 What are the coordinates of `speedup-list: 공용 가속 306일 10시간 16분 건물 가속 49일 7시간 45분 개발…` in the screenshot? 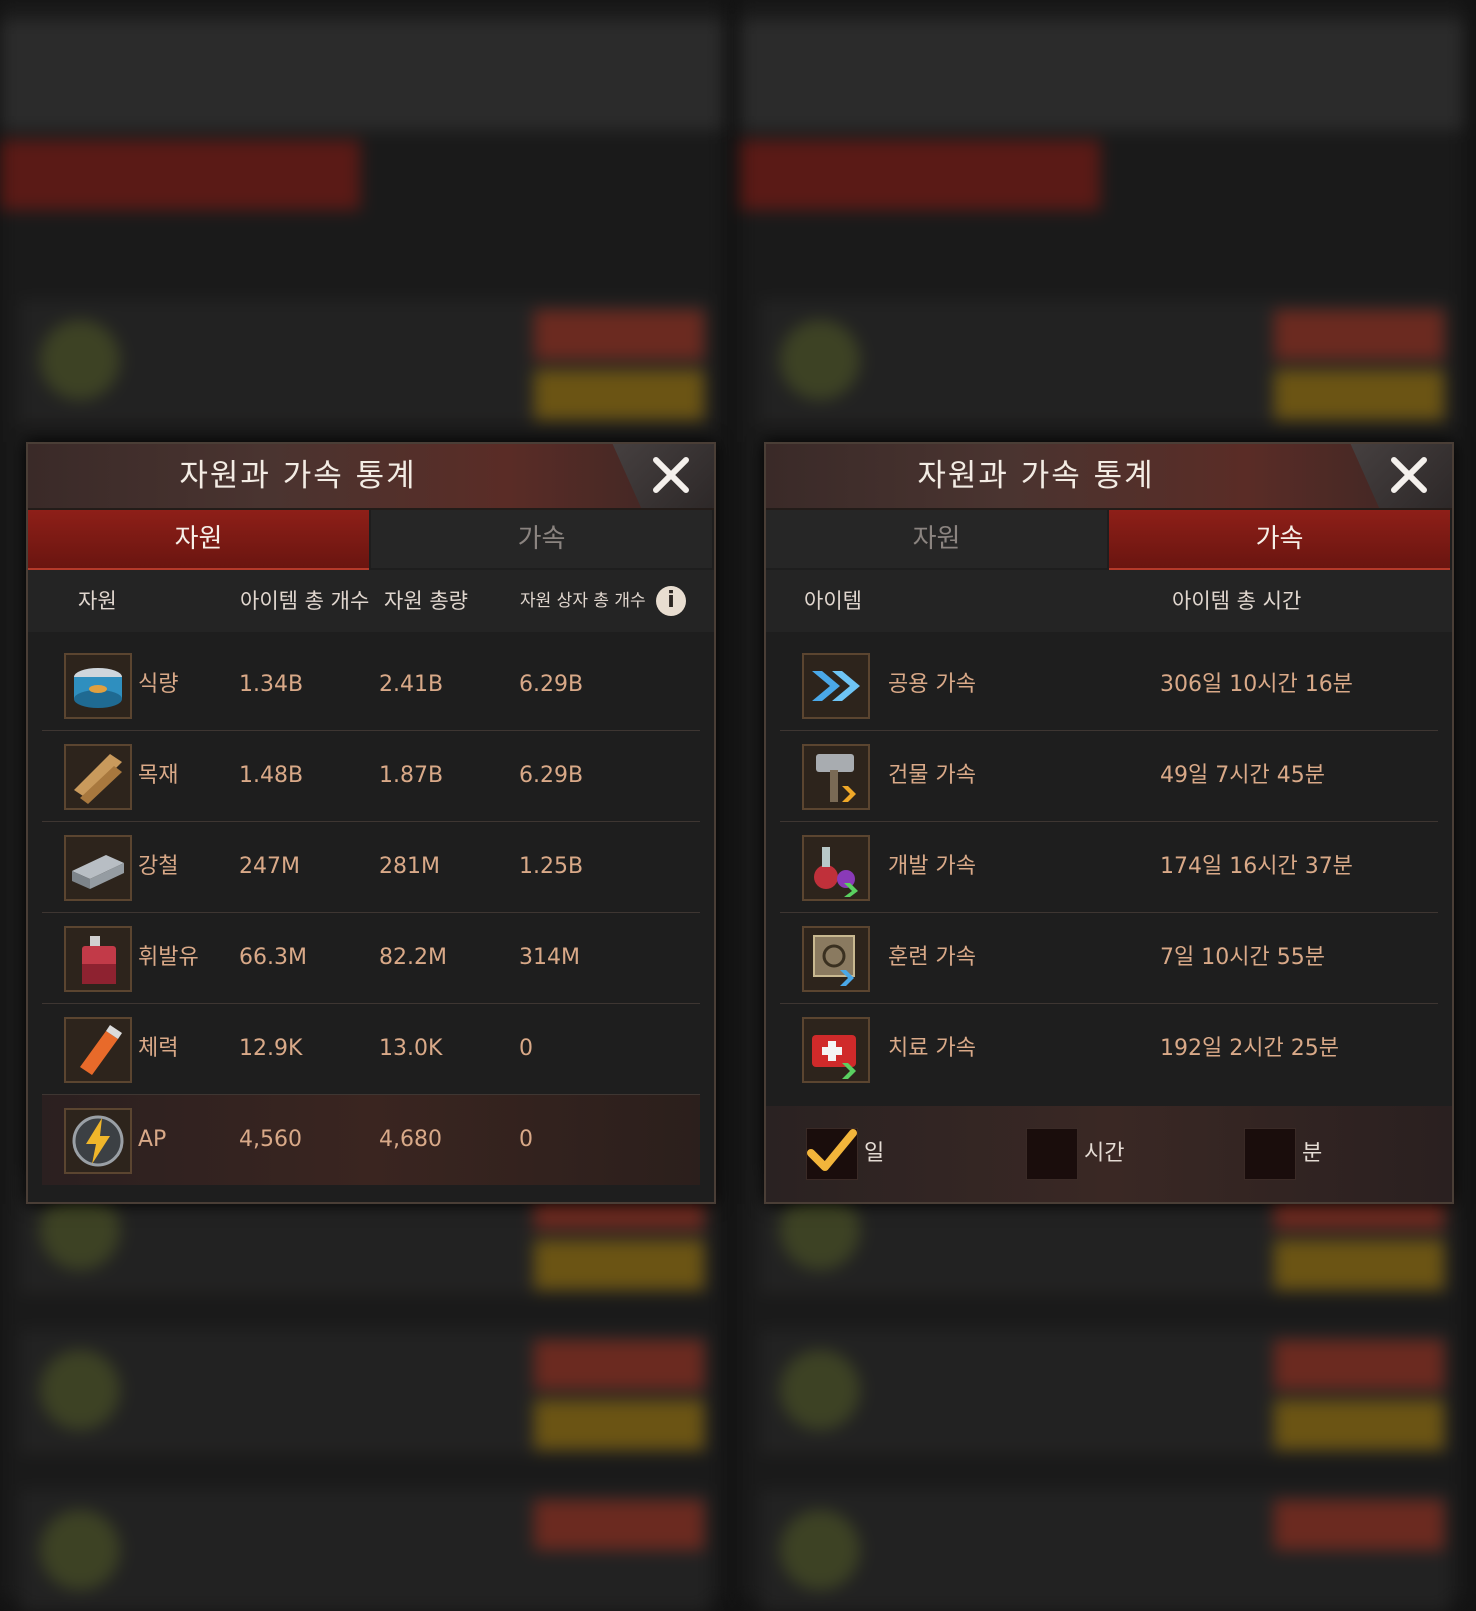 It's located at (1109, 867).